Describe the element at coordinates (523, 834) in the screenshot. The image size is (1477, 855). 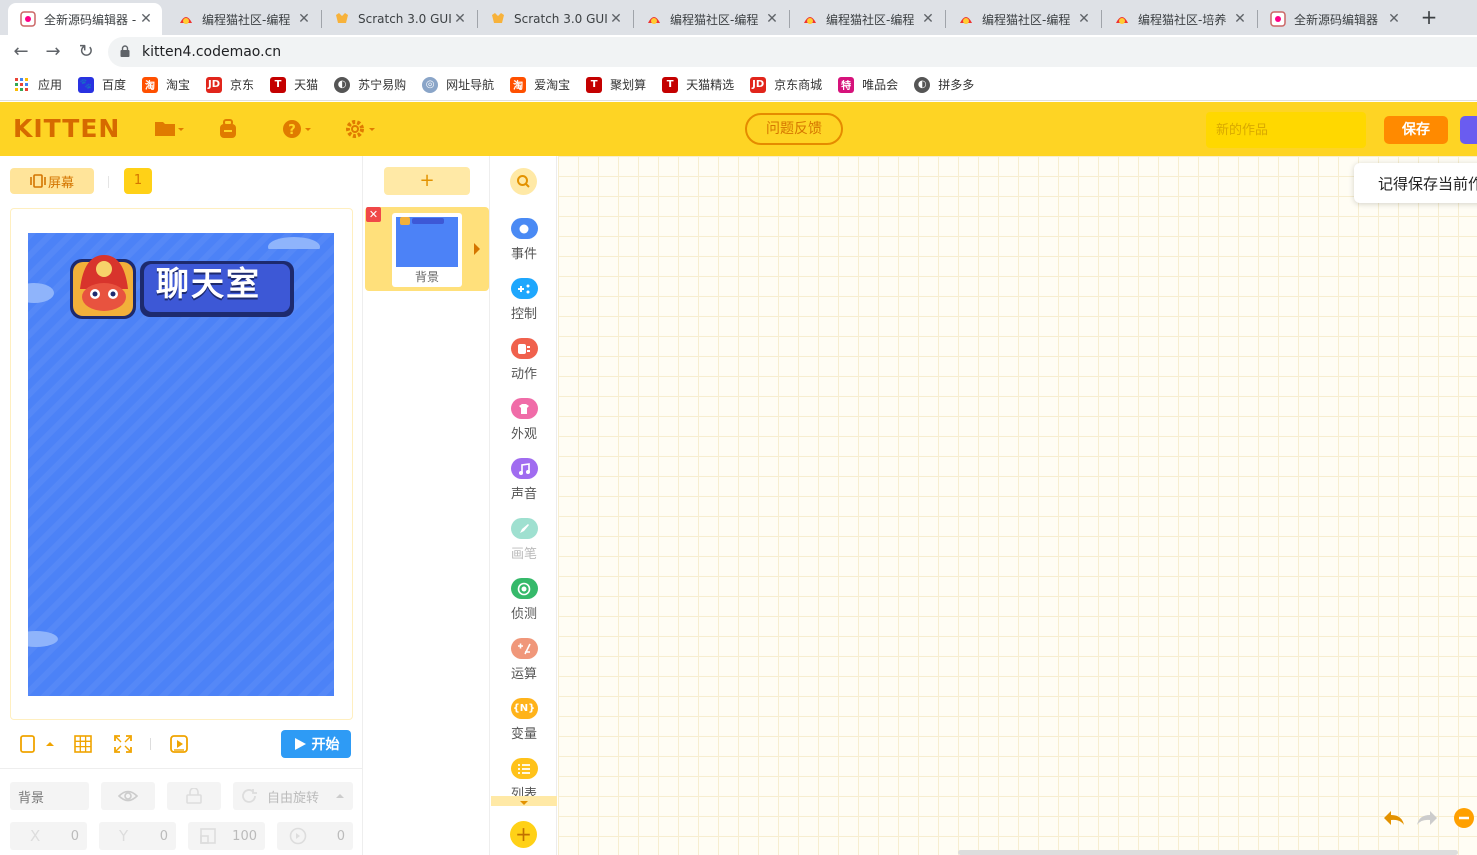
I see `add-extension-button: +` at that location.